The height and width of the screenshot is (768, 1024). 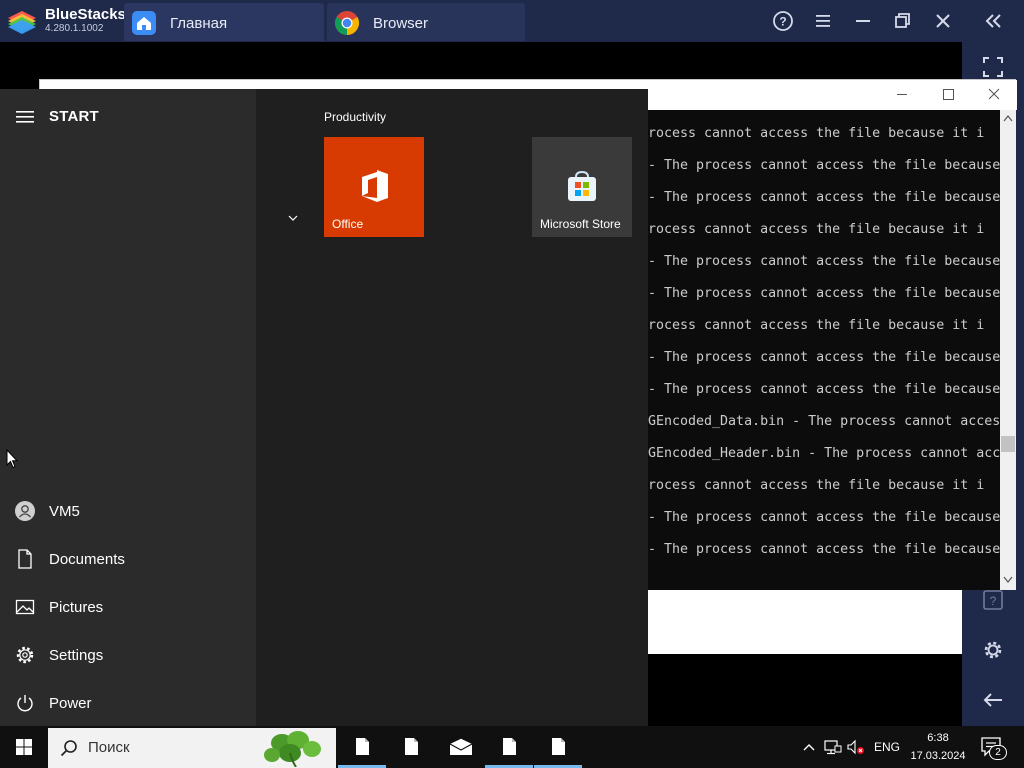 What do you see at coordinates (1008, 580) in the screenshot?
I see `scroll-down-icon` at bounding box center [1008, 580].